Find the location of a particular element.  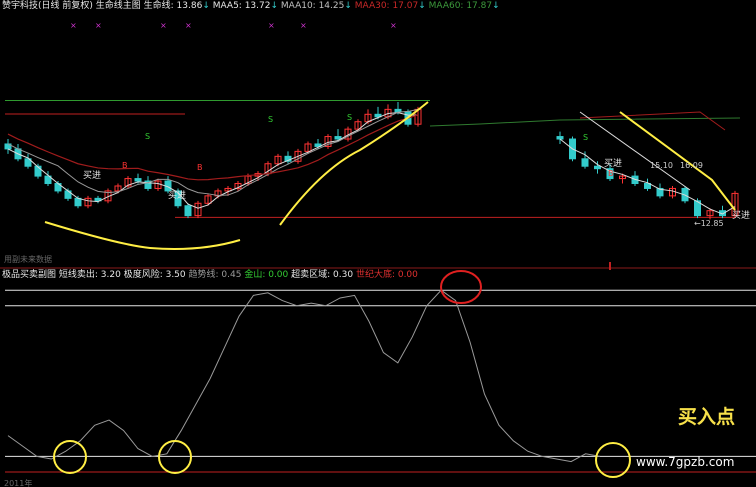

price-label-1: 16.09 is located at coordinates (691, 165).